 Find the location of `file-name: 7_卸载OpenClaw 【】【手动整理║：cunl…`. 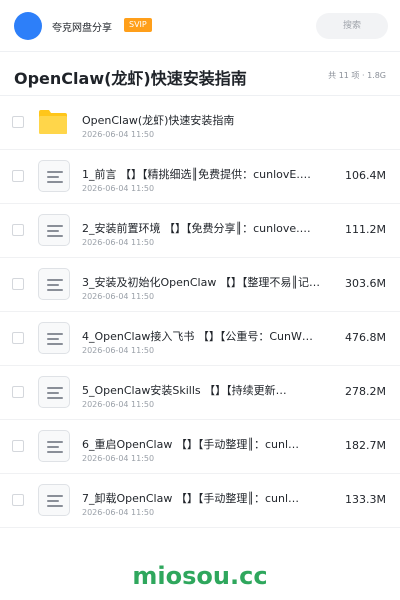

file-name: 7_卸载OpenClaw 【】【手动整理║：cunl… is located at coordinates (191, 498).